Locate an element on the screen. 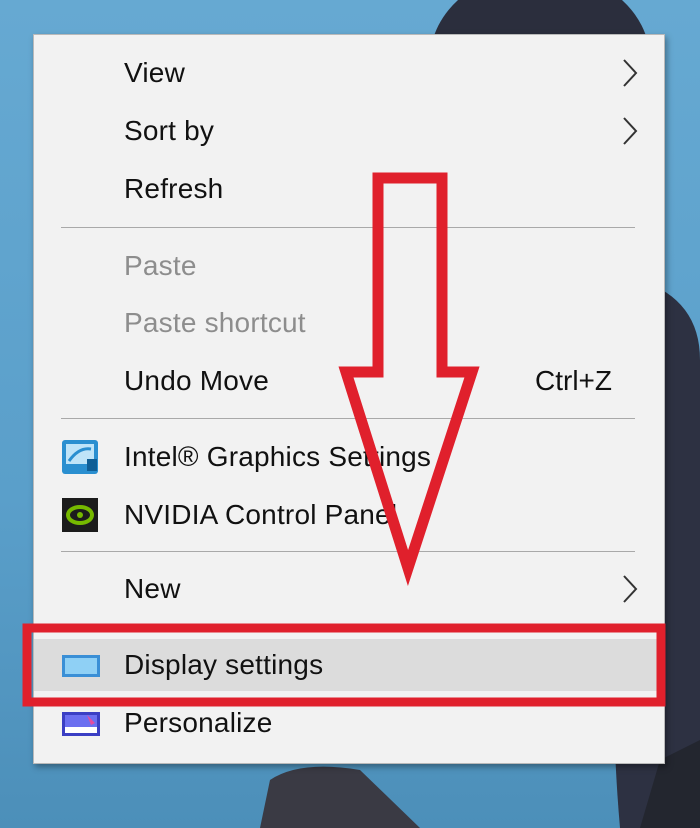 The width and height of the screenshot is (700, 828). menu-item-label: View is located at coordinates (154, 72).